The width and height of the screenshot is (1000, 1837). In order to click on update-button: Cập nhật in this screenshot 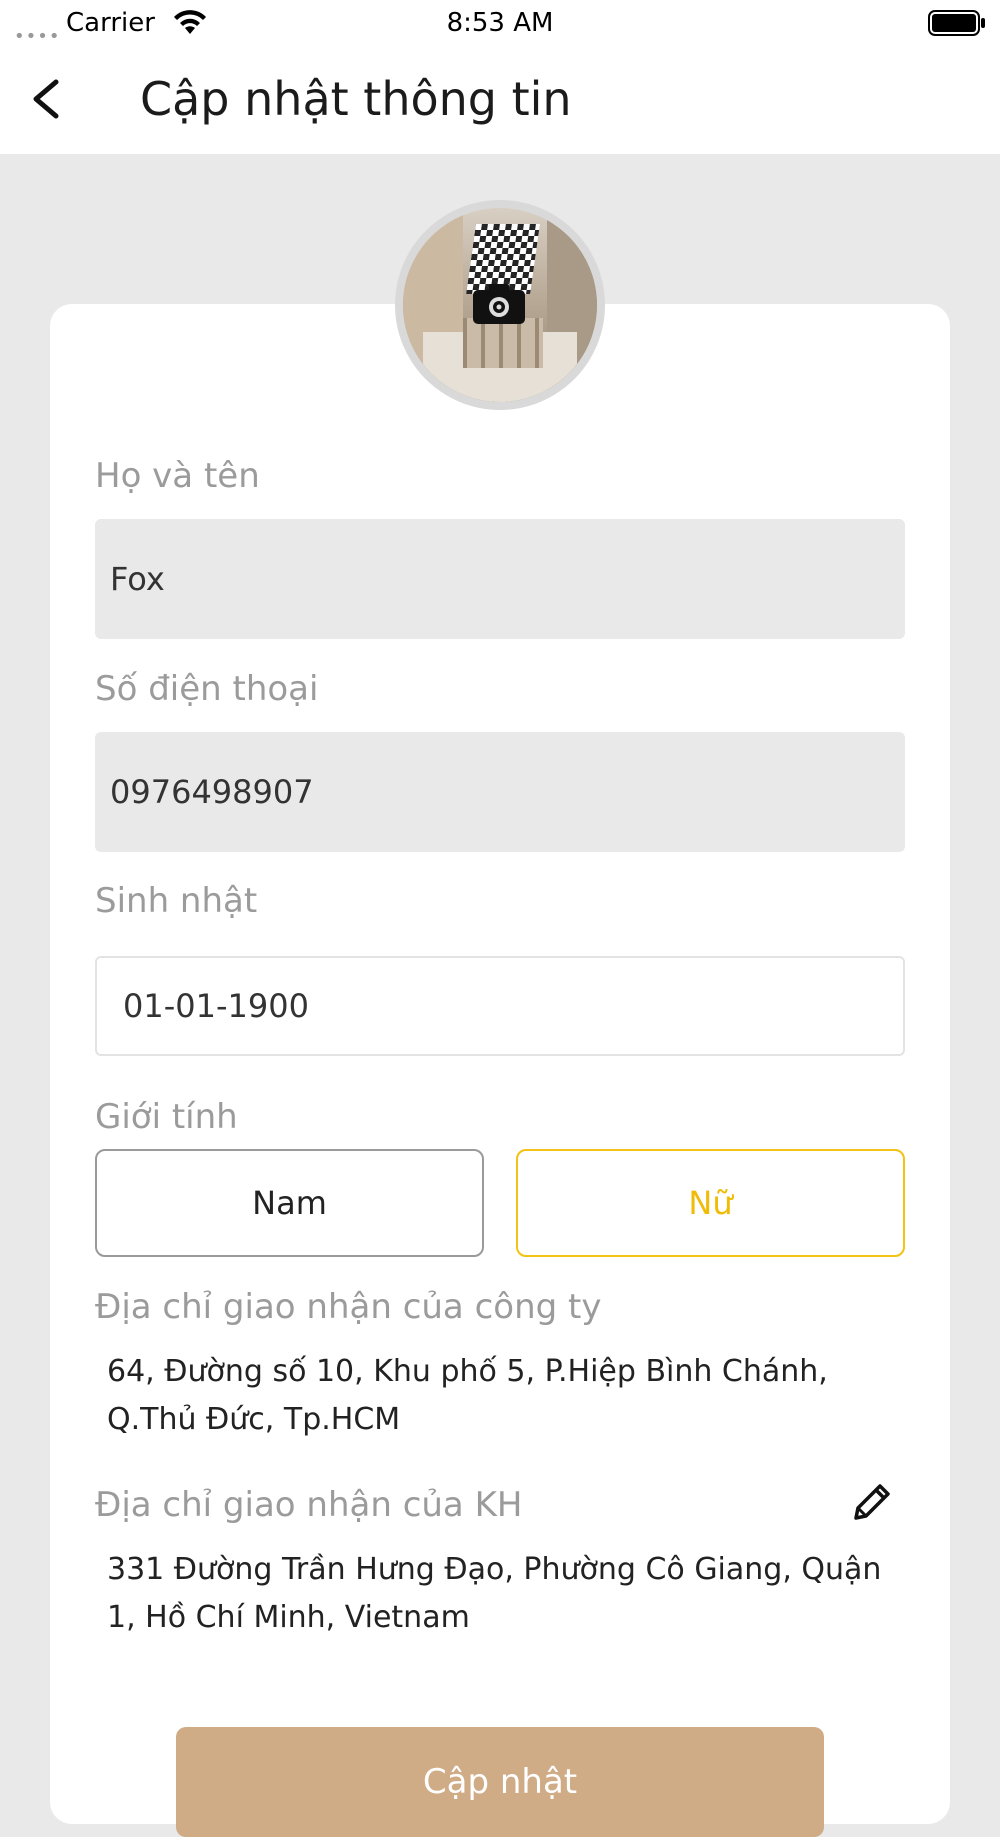, I will do `click(500, 1782)`.